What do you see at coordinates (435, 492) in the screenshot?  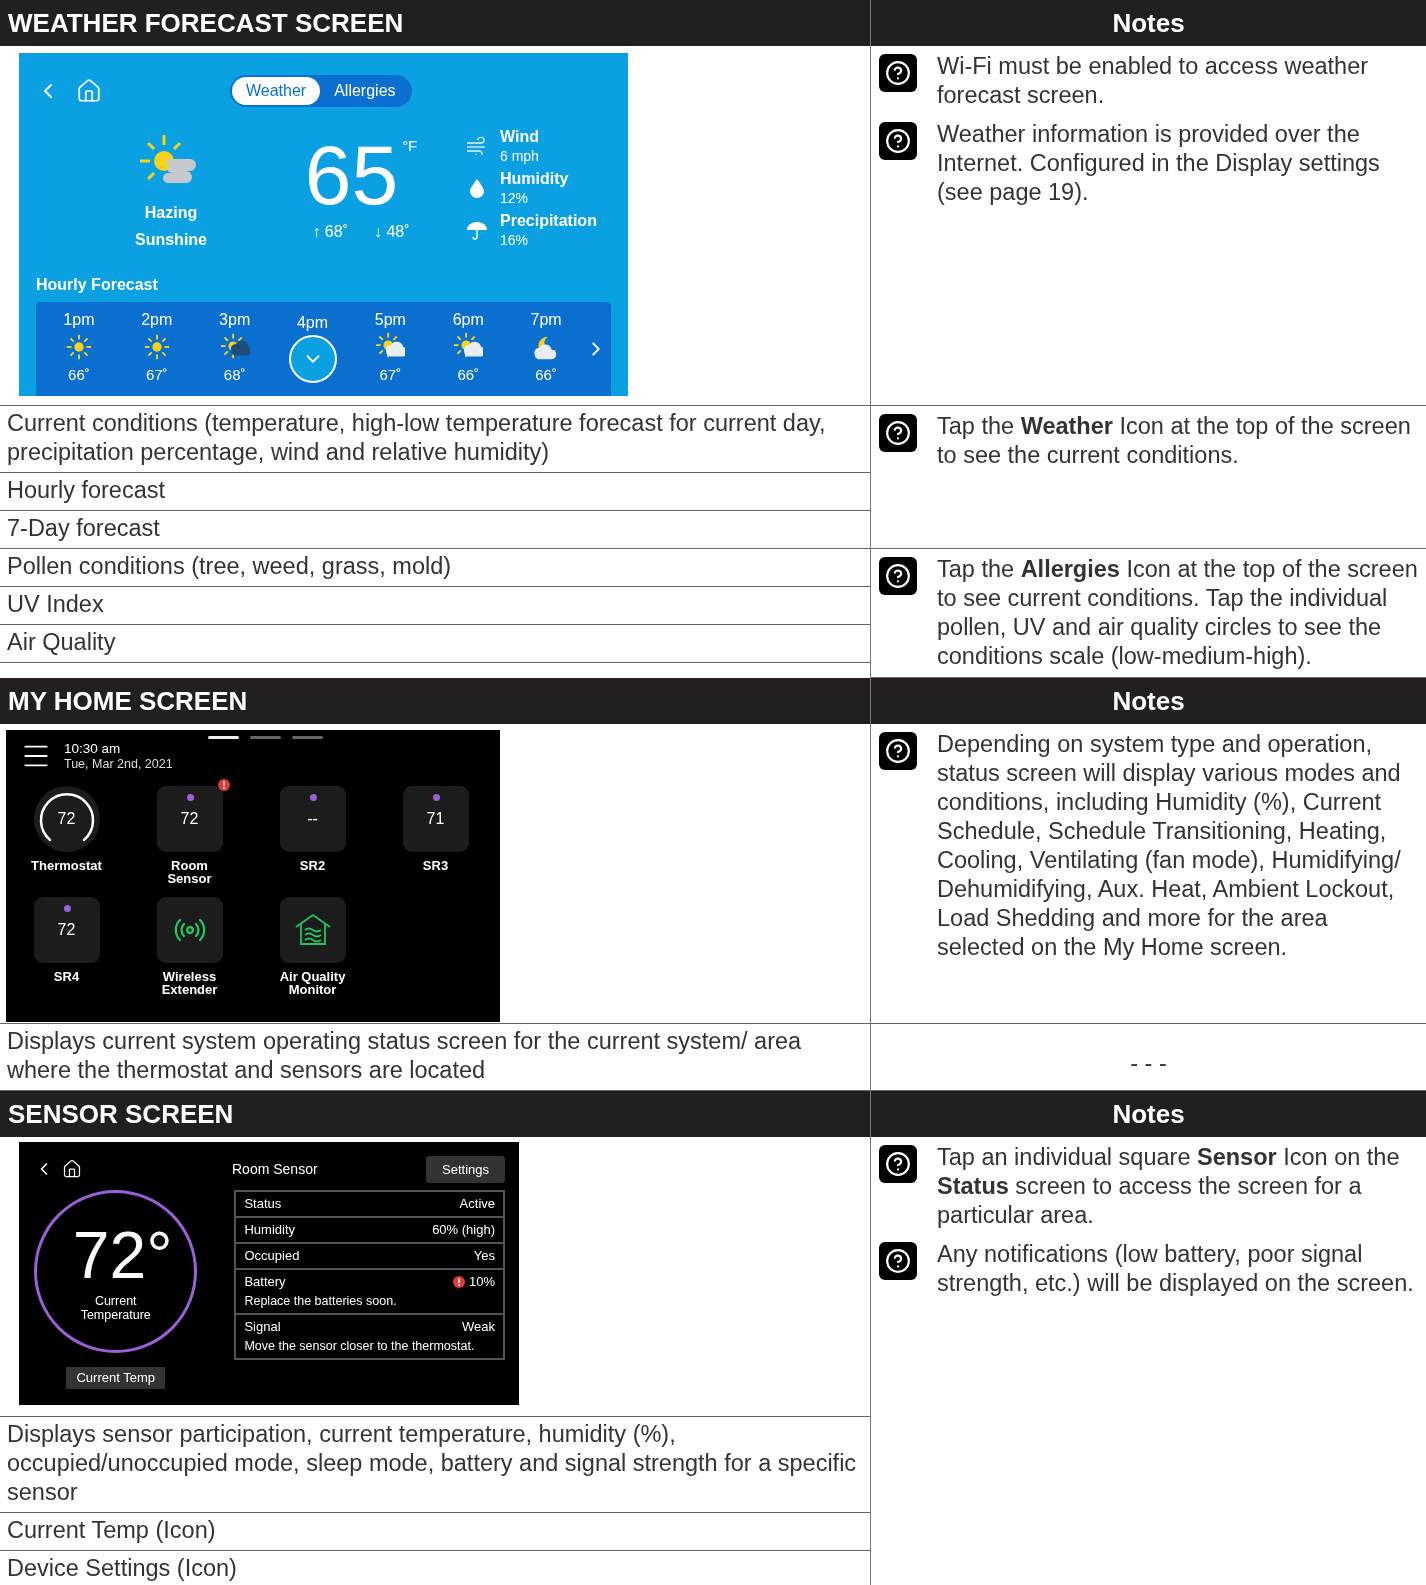 I see `feature-text: Hourly forecast` at bounding box center [435, 492].